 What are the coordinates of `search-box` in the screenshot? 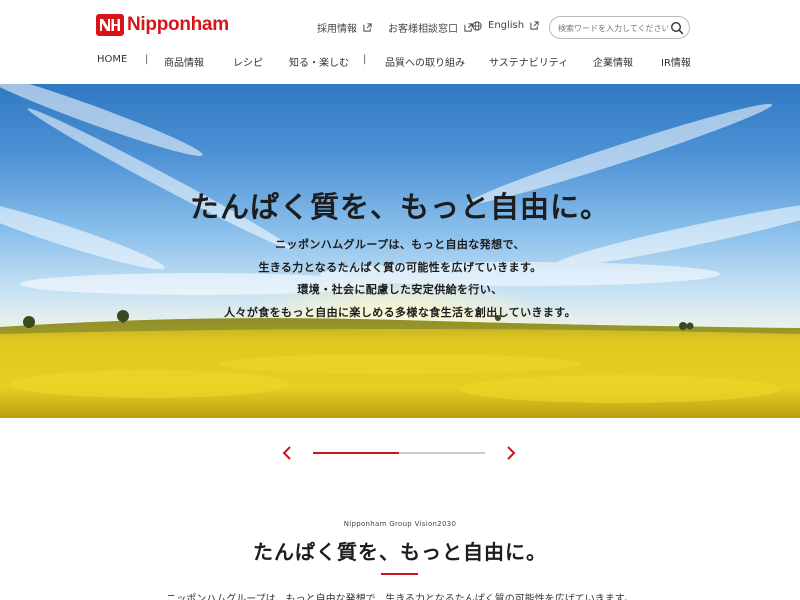 It's located at (619, 27).